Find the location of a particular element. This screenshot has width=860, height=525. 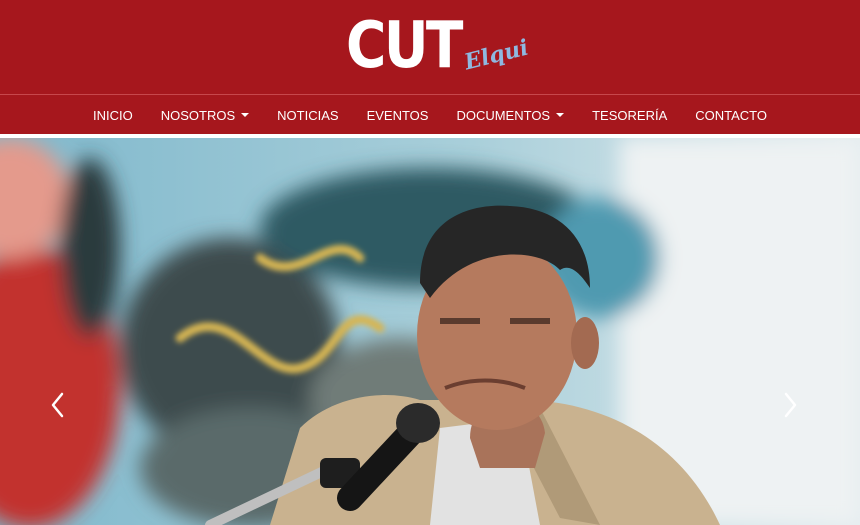

nav-item-tesoreria: TESORERÍA is located at coordinates (629, 115).